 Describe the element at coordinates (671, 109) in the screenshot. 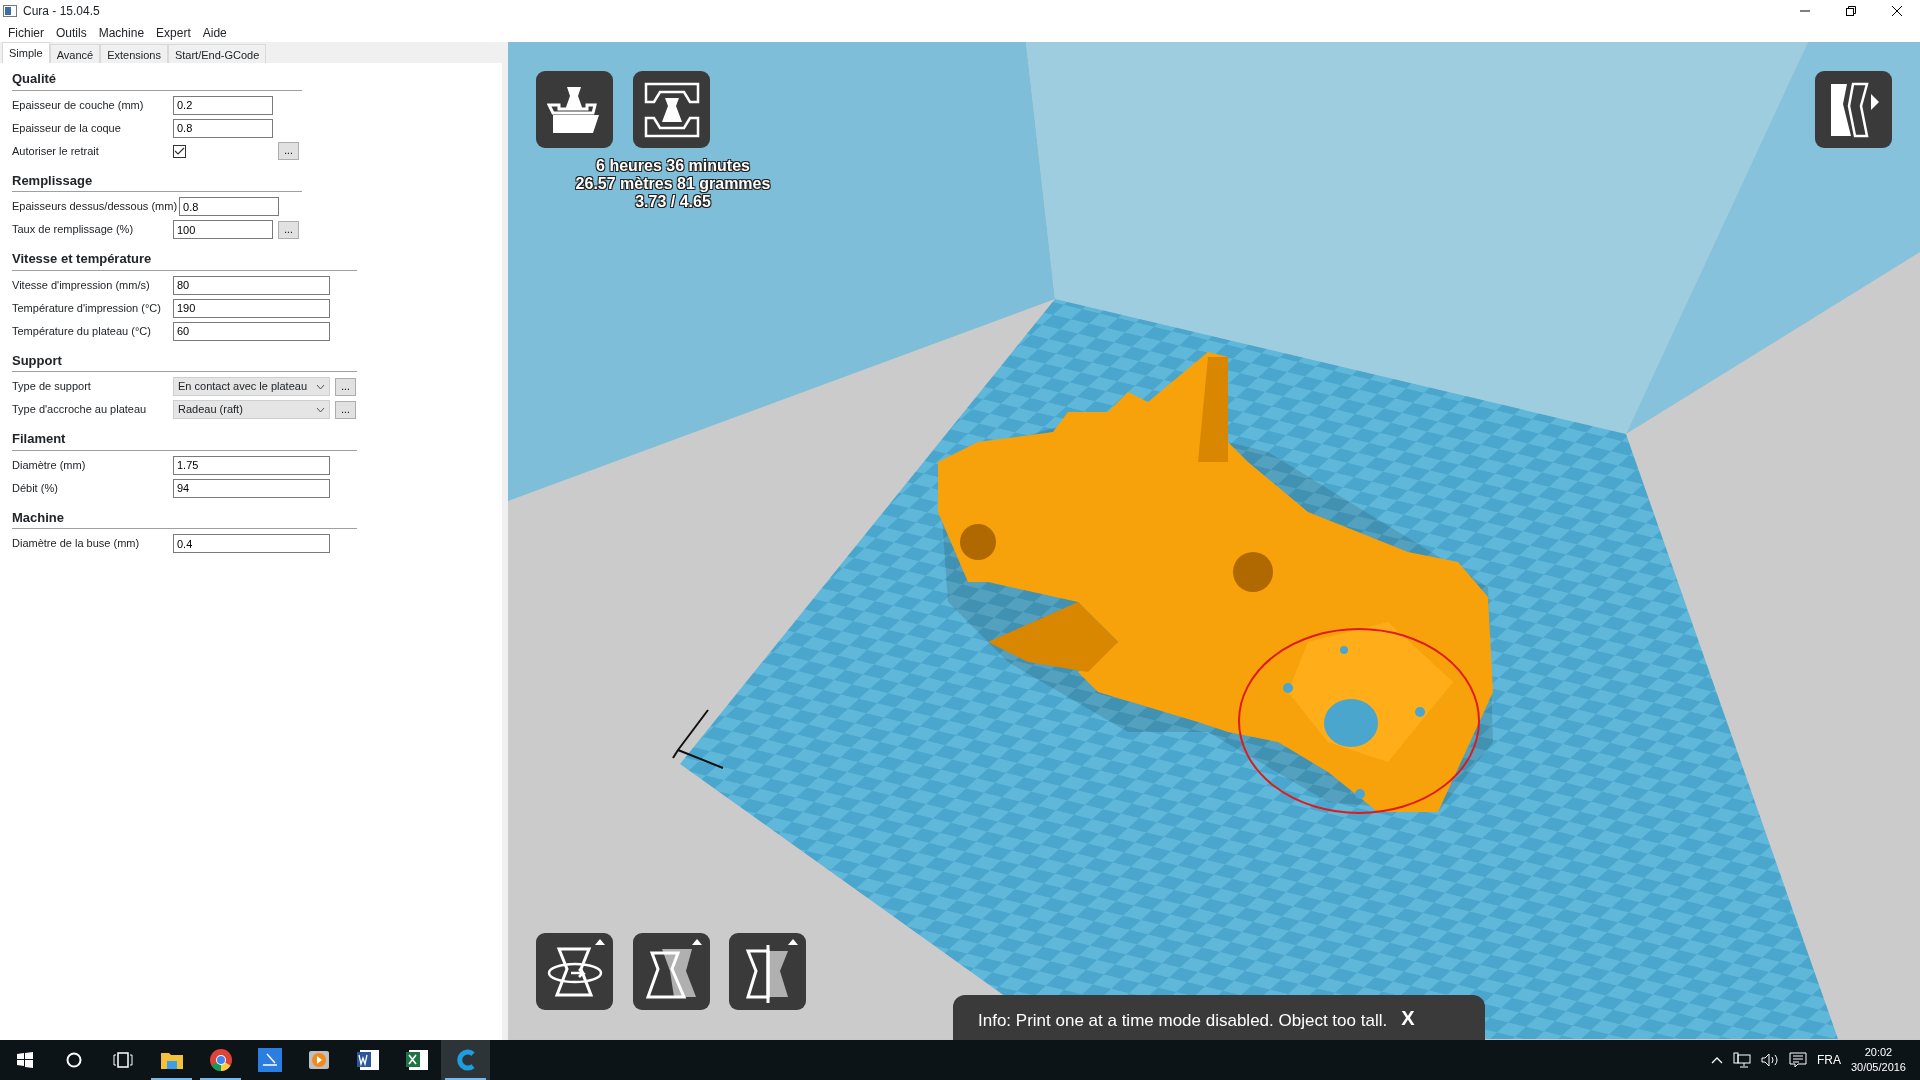

I see `save-gcode-button` at that location.